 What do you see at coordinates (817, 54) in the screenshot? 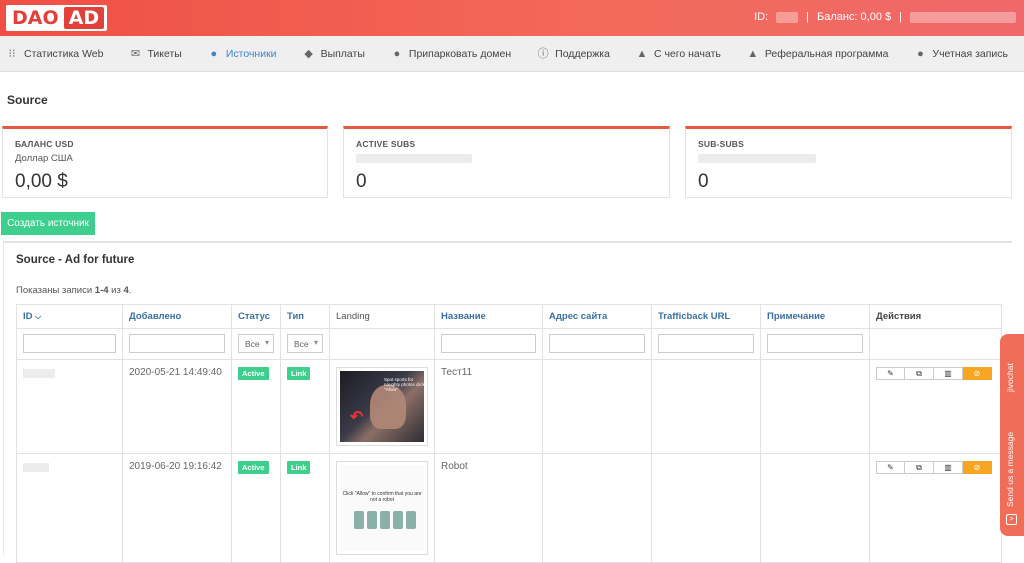
I see `nav-item-referral: ▲ Реферальная программа` at bounding box center [817, 54].